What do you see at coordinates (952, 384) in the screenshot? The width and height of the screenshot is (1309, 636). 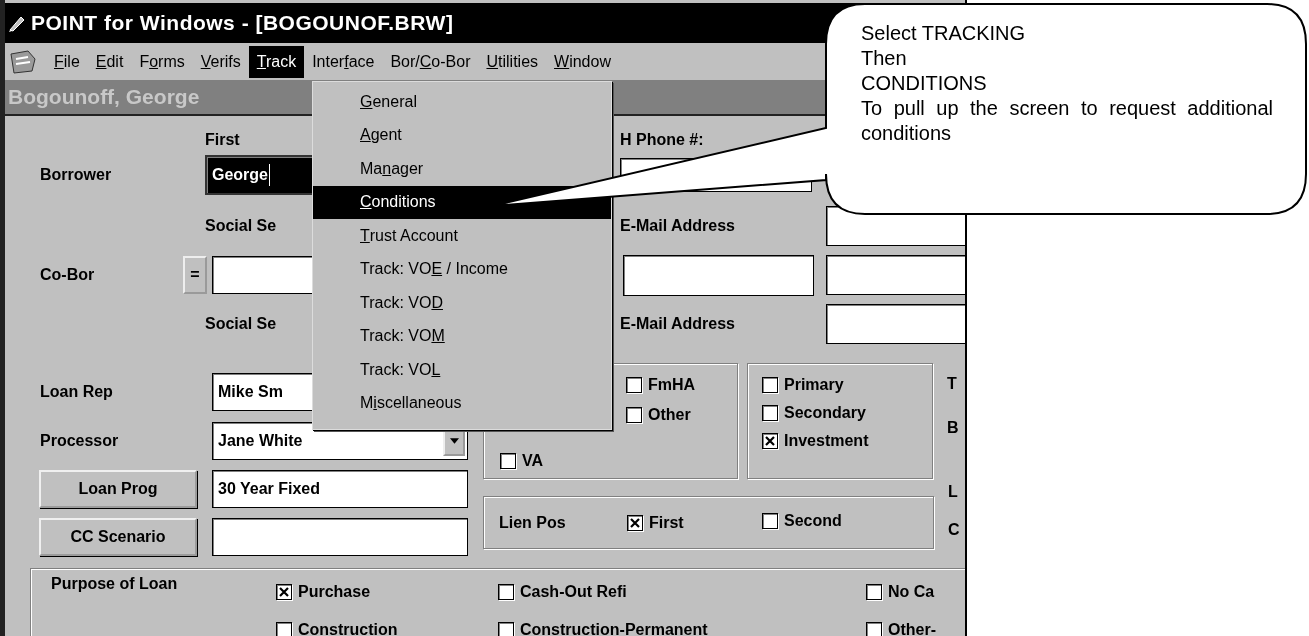 I see `field-label: T` at bounding box center [952, 384].